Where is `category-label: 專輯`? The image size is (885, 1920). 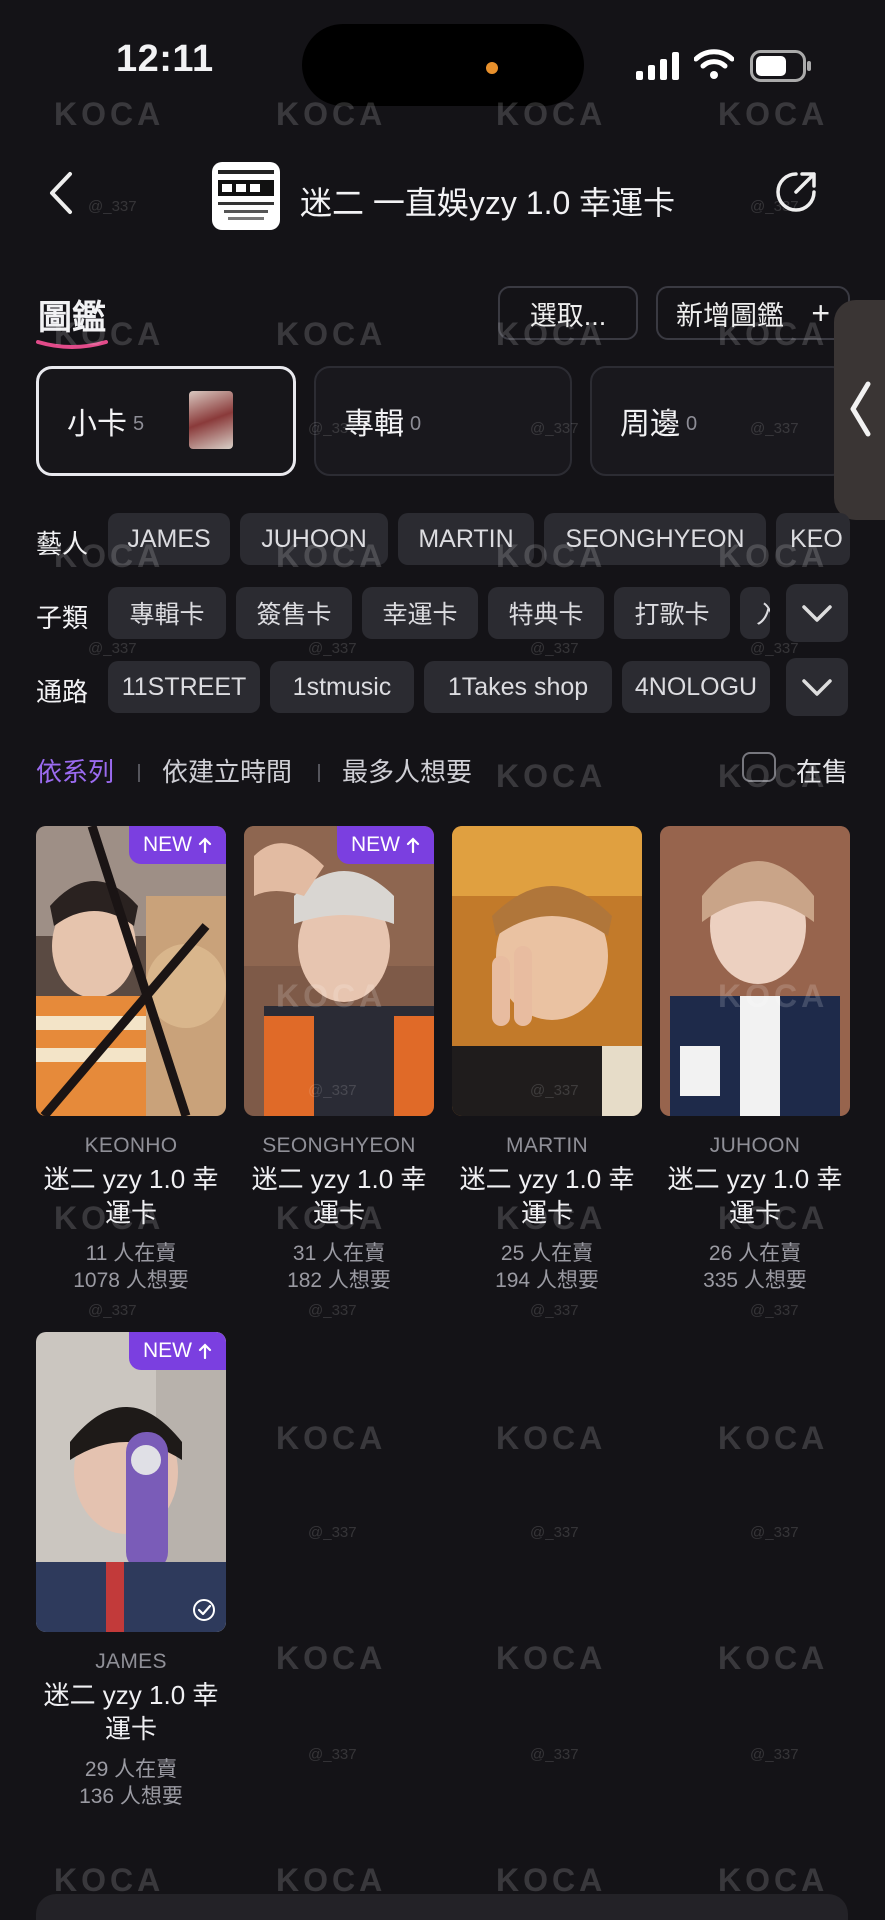 category-label: 專輯 is located at coordinates (374, 424).